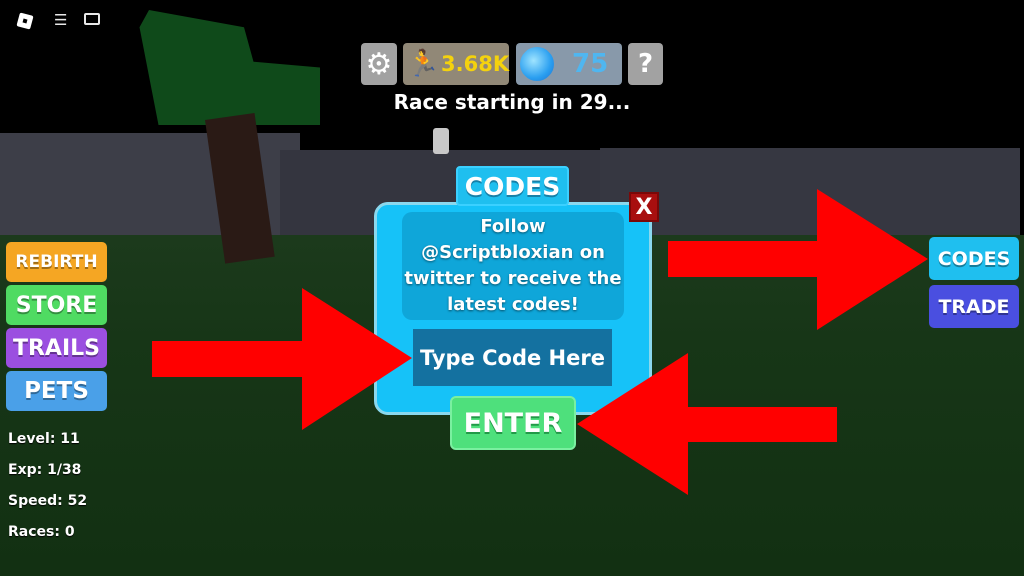 Image resolution: width=1024 pixels, height=576 pixels. I want to click on arrow-to-enter-button-icon, so click(707, 424).